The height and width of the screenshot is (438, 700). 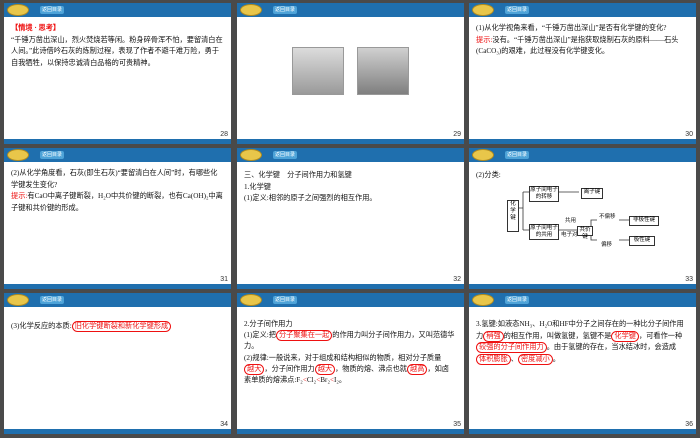 I want to click on answer-blank: 越高, so click(x=417, y=369).